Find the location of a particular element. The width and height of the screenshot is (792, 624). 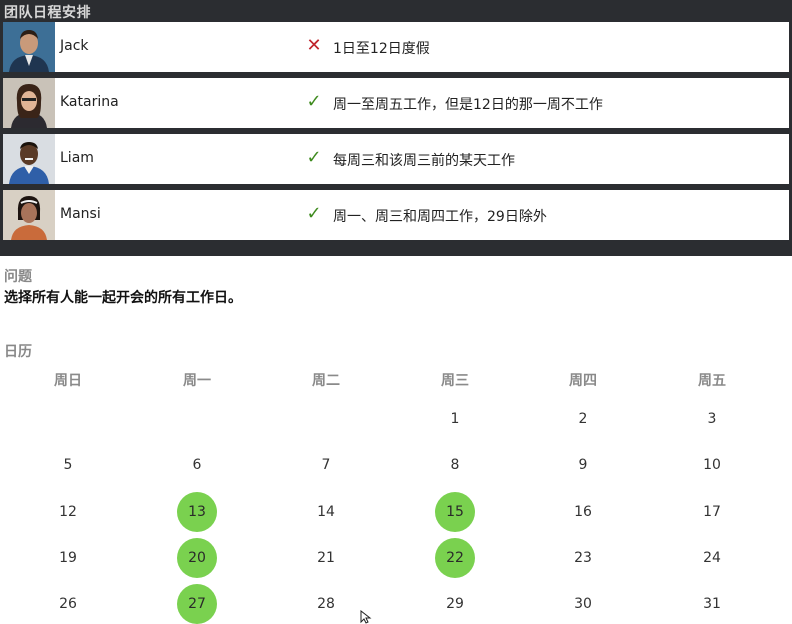

calendar-day-15: 15 is located at coordinates (455, 512).